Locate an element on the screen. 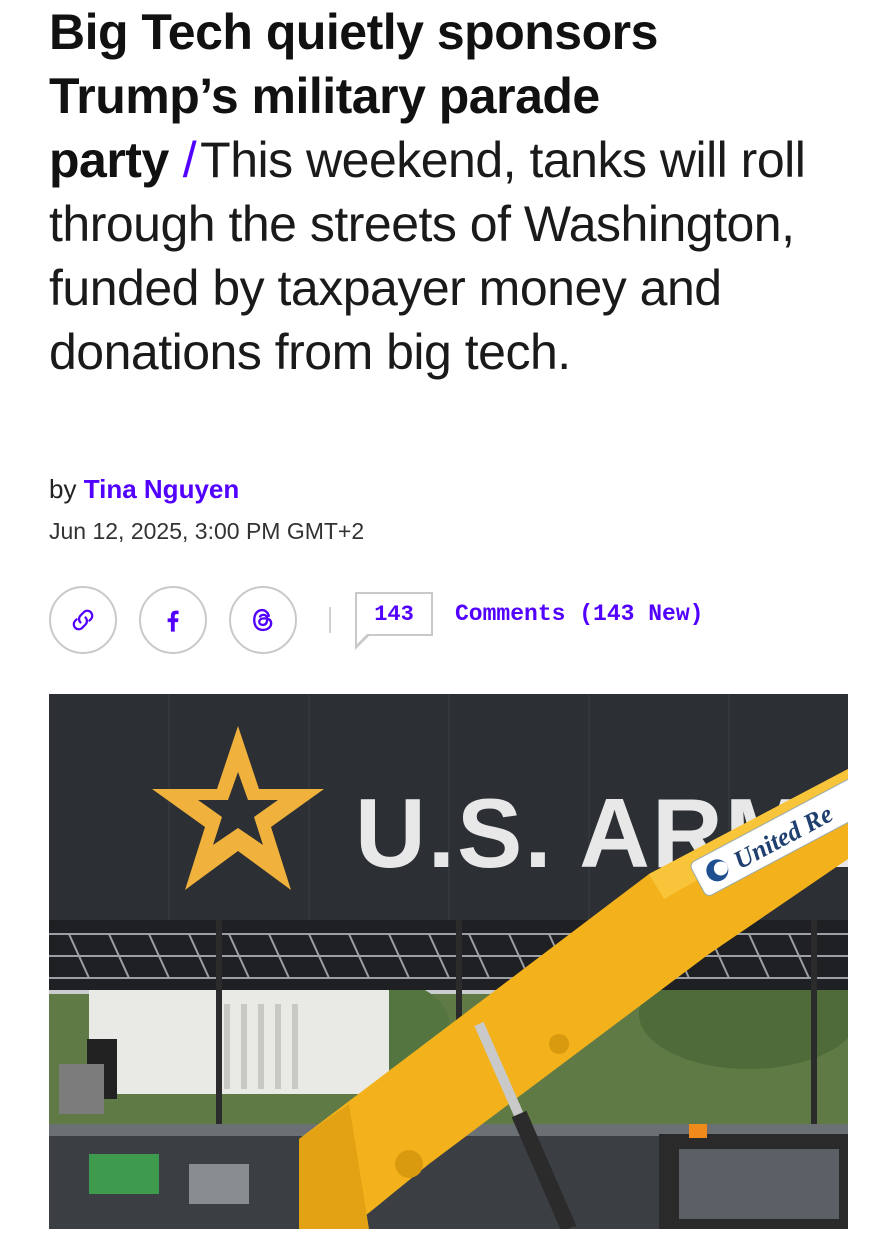 Image resolution: width=896 pixels, height=1248 pixels. facebook-icon is located at coordinates (173, 621).